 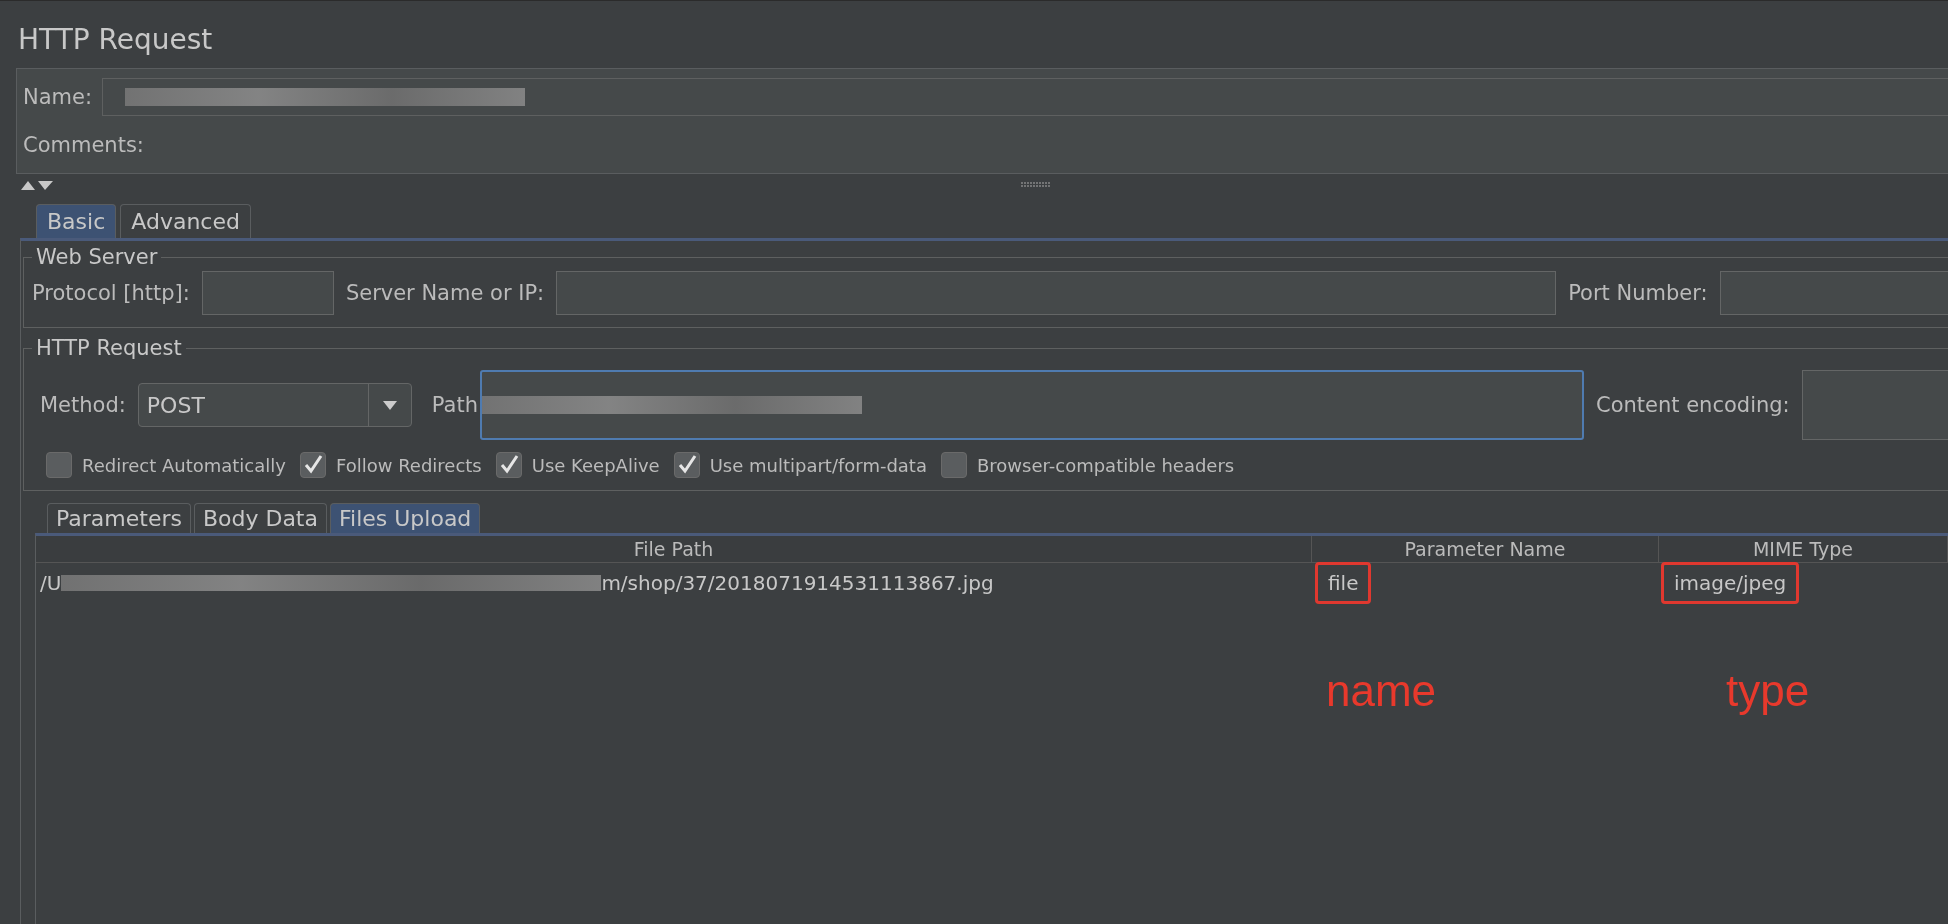 I want to click on protocol-label: Protocol [http]:, so click(x=111, y=293).